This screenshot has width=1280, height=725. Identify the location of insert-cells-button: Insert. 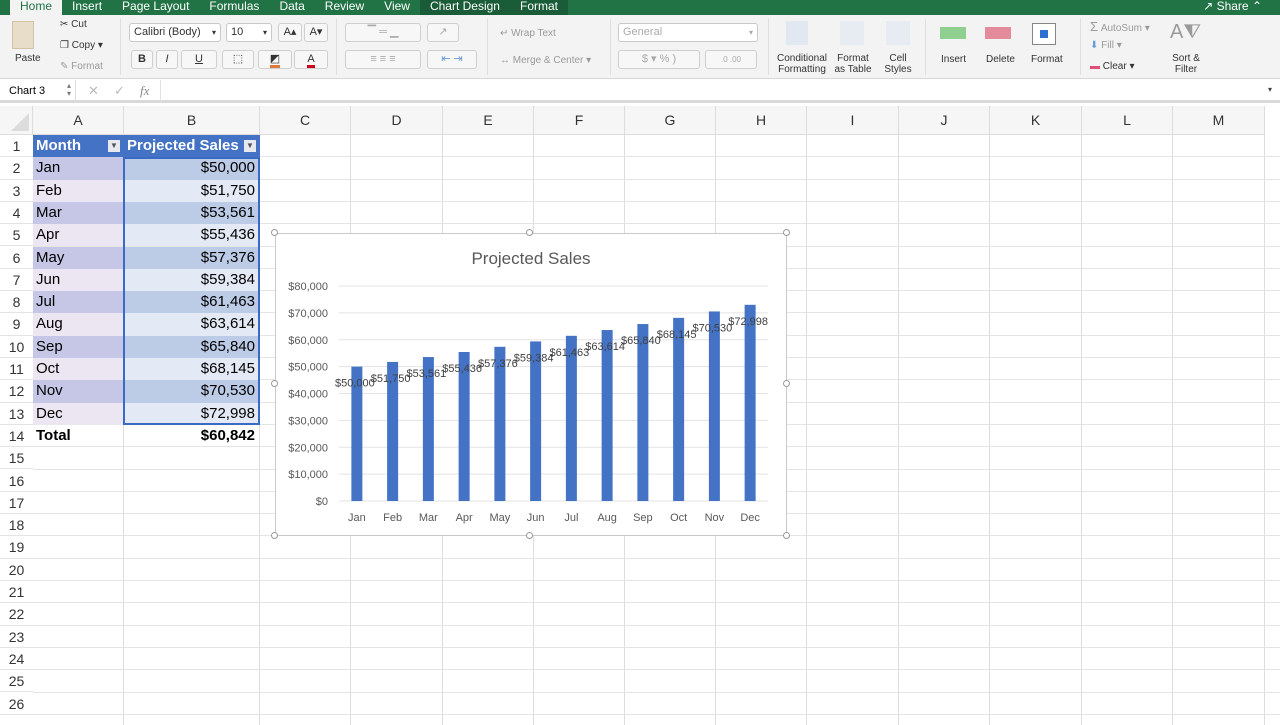
(953, 59).